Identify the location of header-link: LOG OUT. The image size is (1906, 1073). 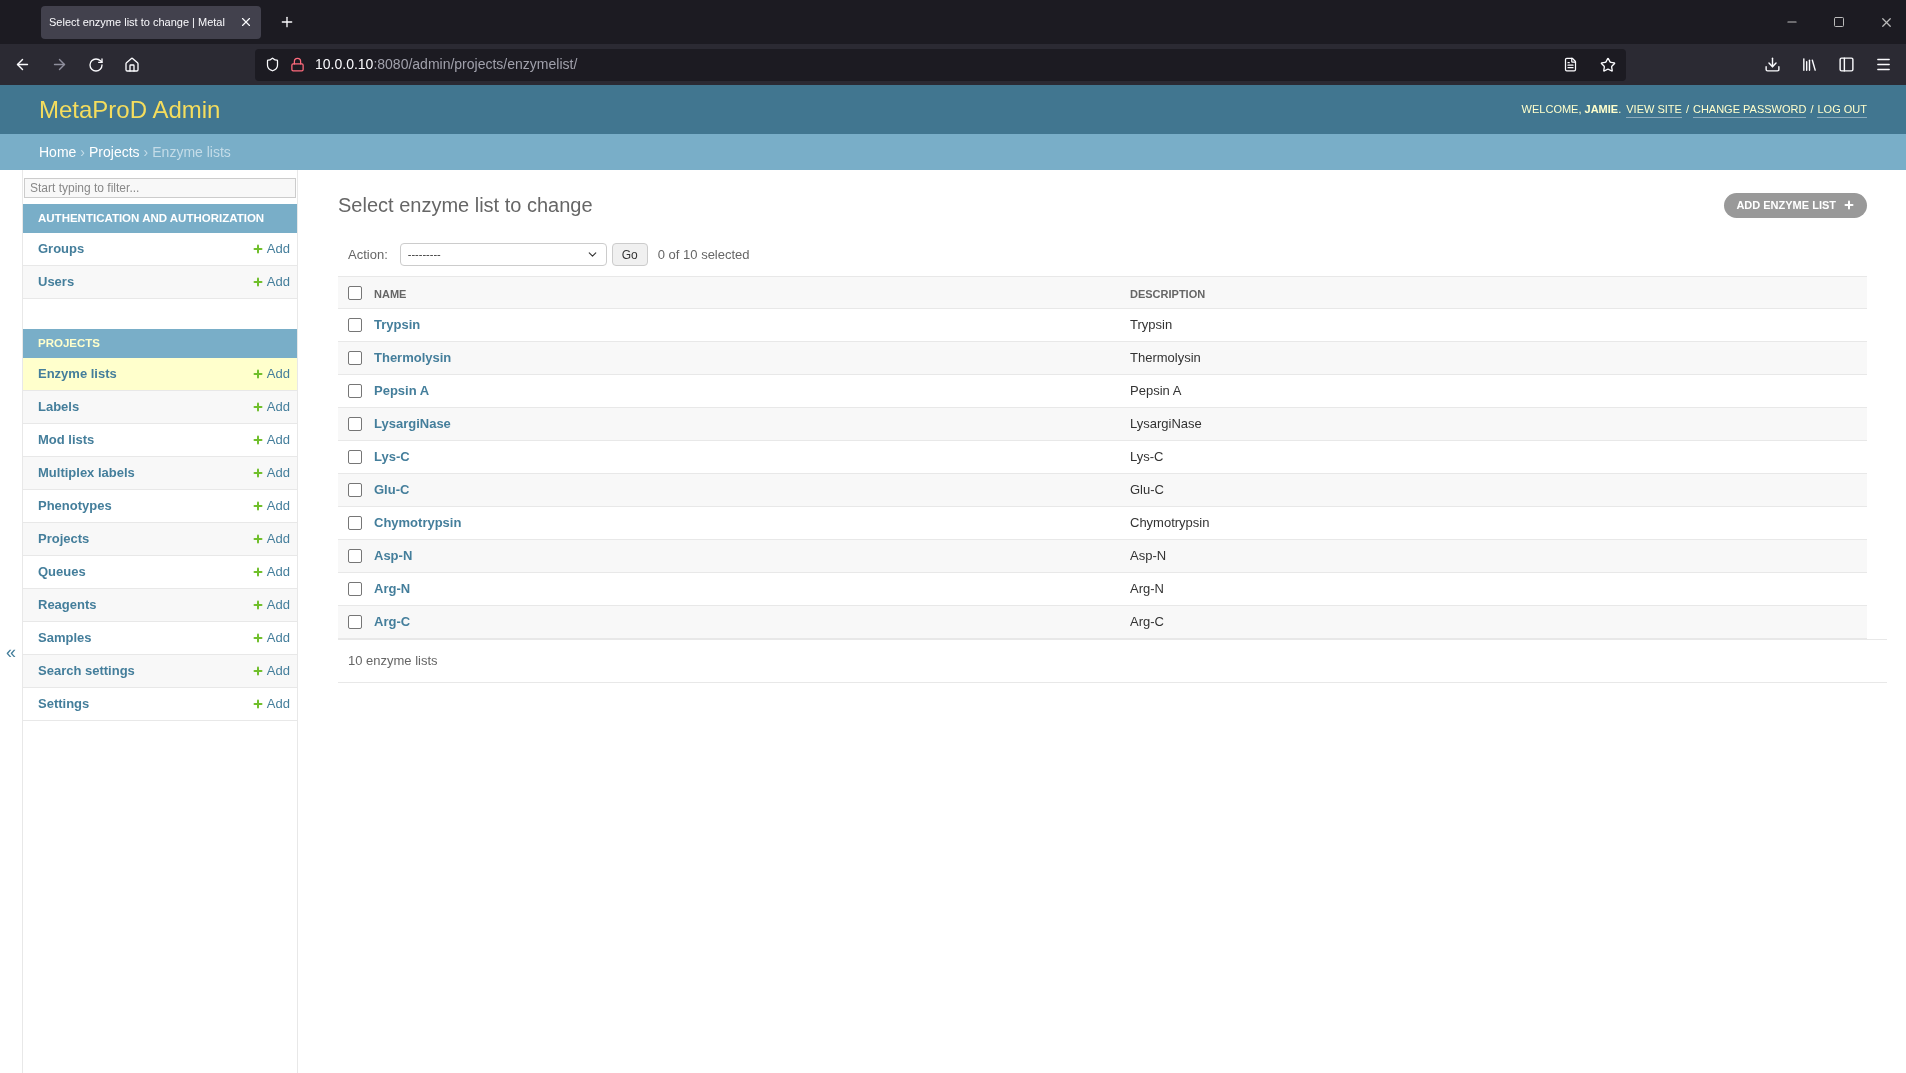
(1842, 109).